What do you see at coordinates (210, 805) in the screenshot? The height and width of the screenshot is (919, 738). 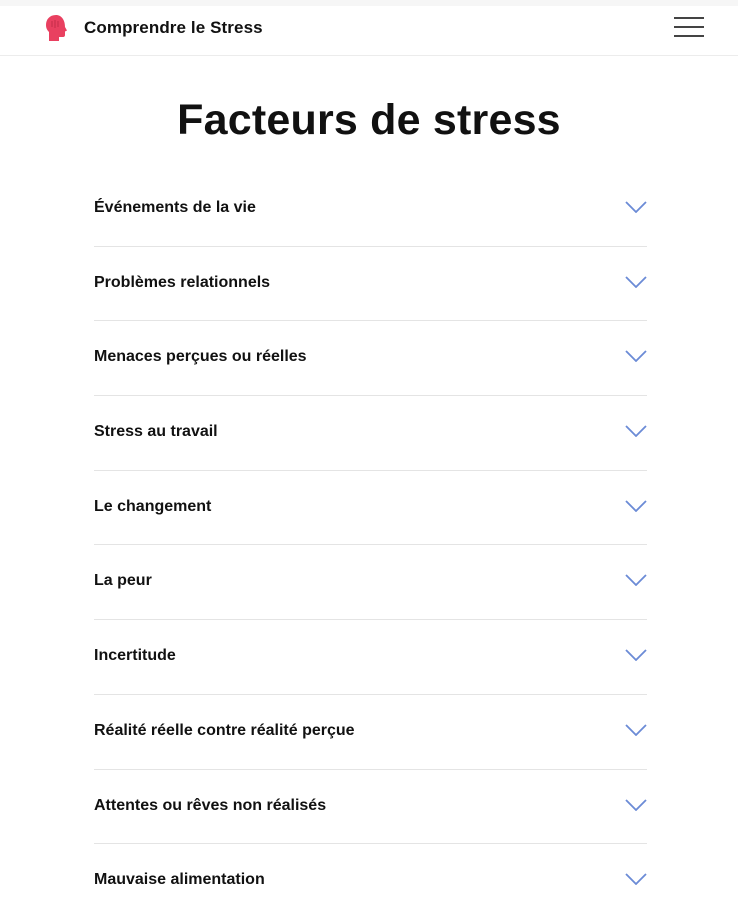 I see `accordion-item-label: Attentes ou rêves non réalisés` at bounding box center [210, 805].